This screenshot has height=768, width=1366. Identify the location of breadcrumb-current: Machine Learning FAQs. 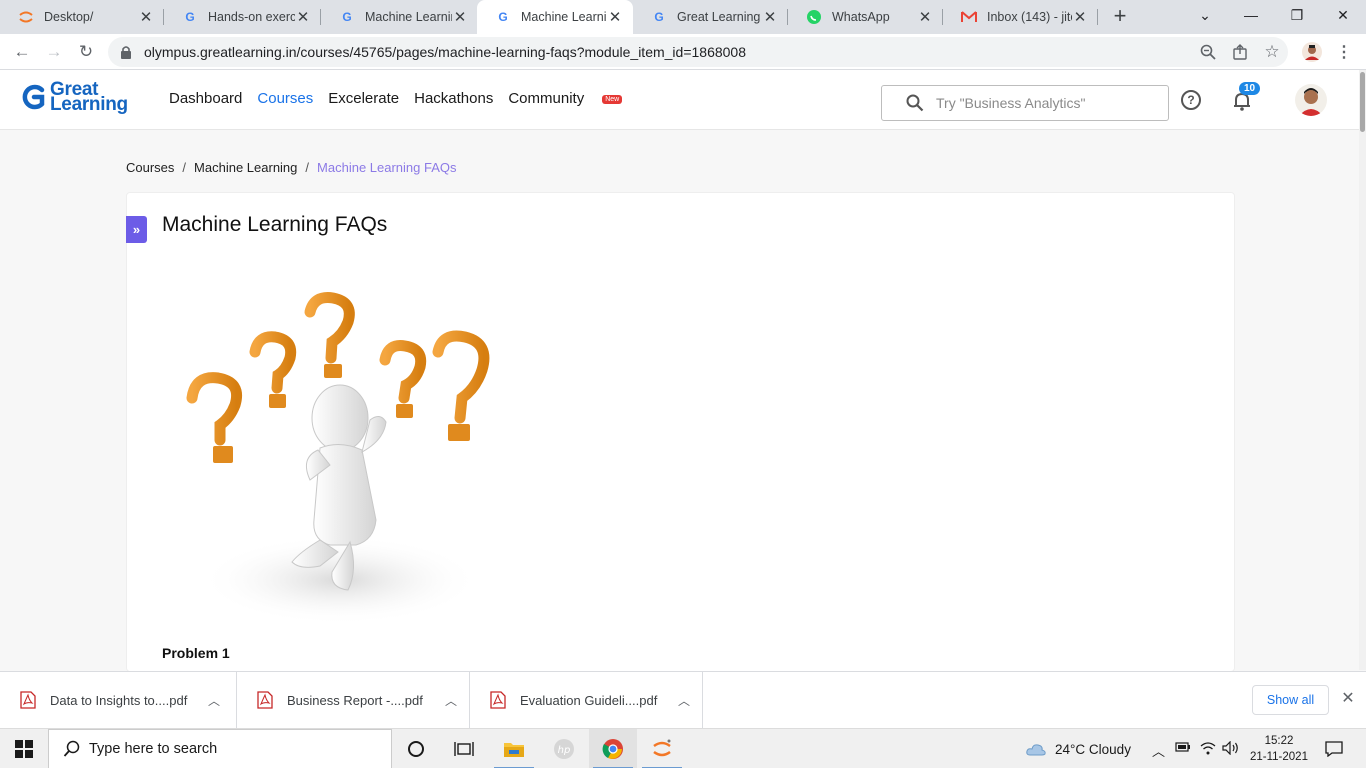
(387, 167).